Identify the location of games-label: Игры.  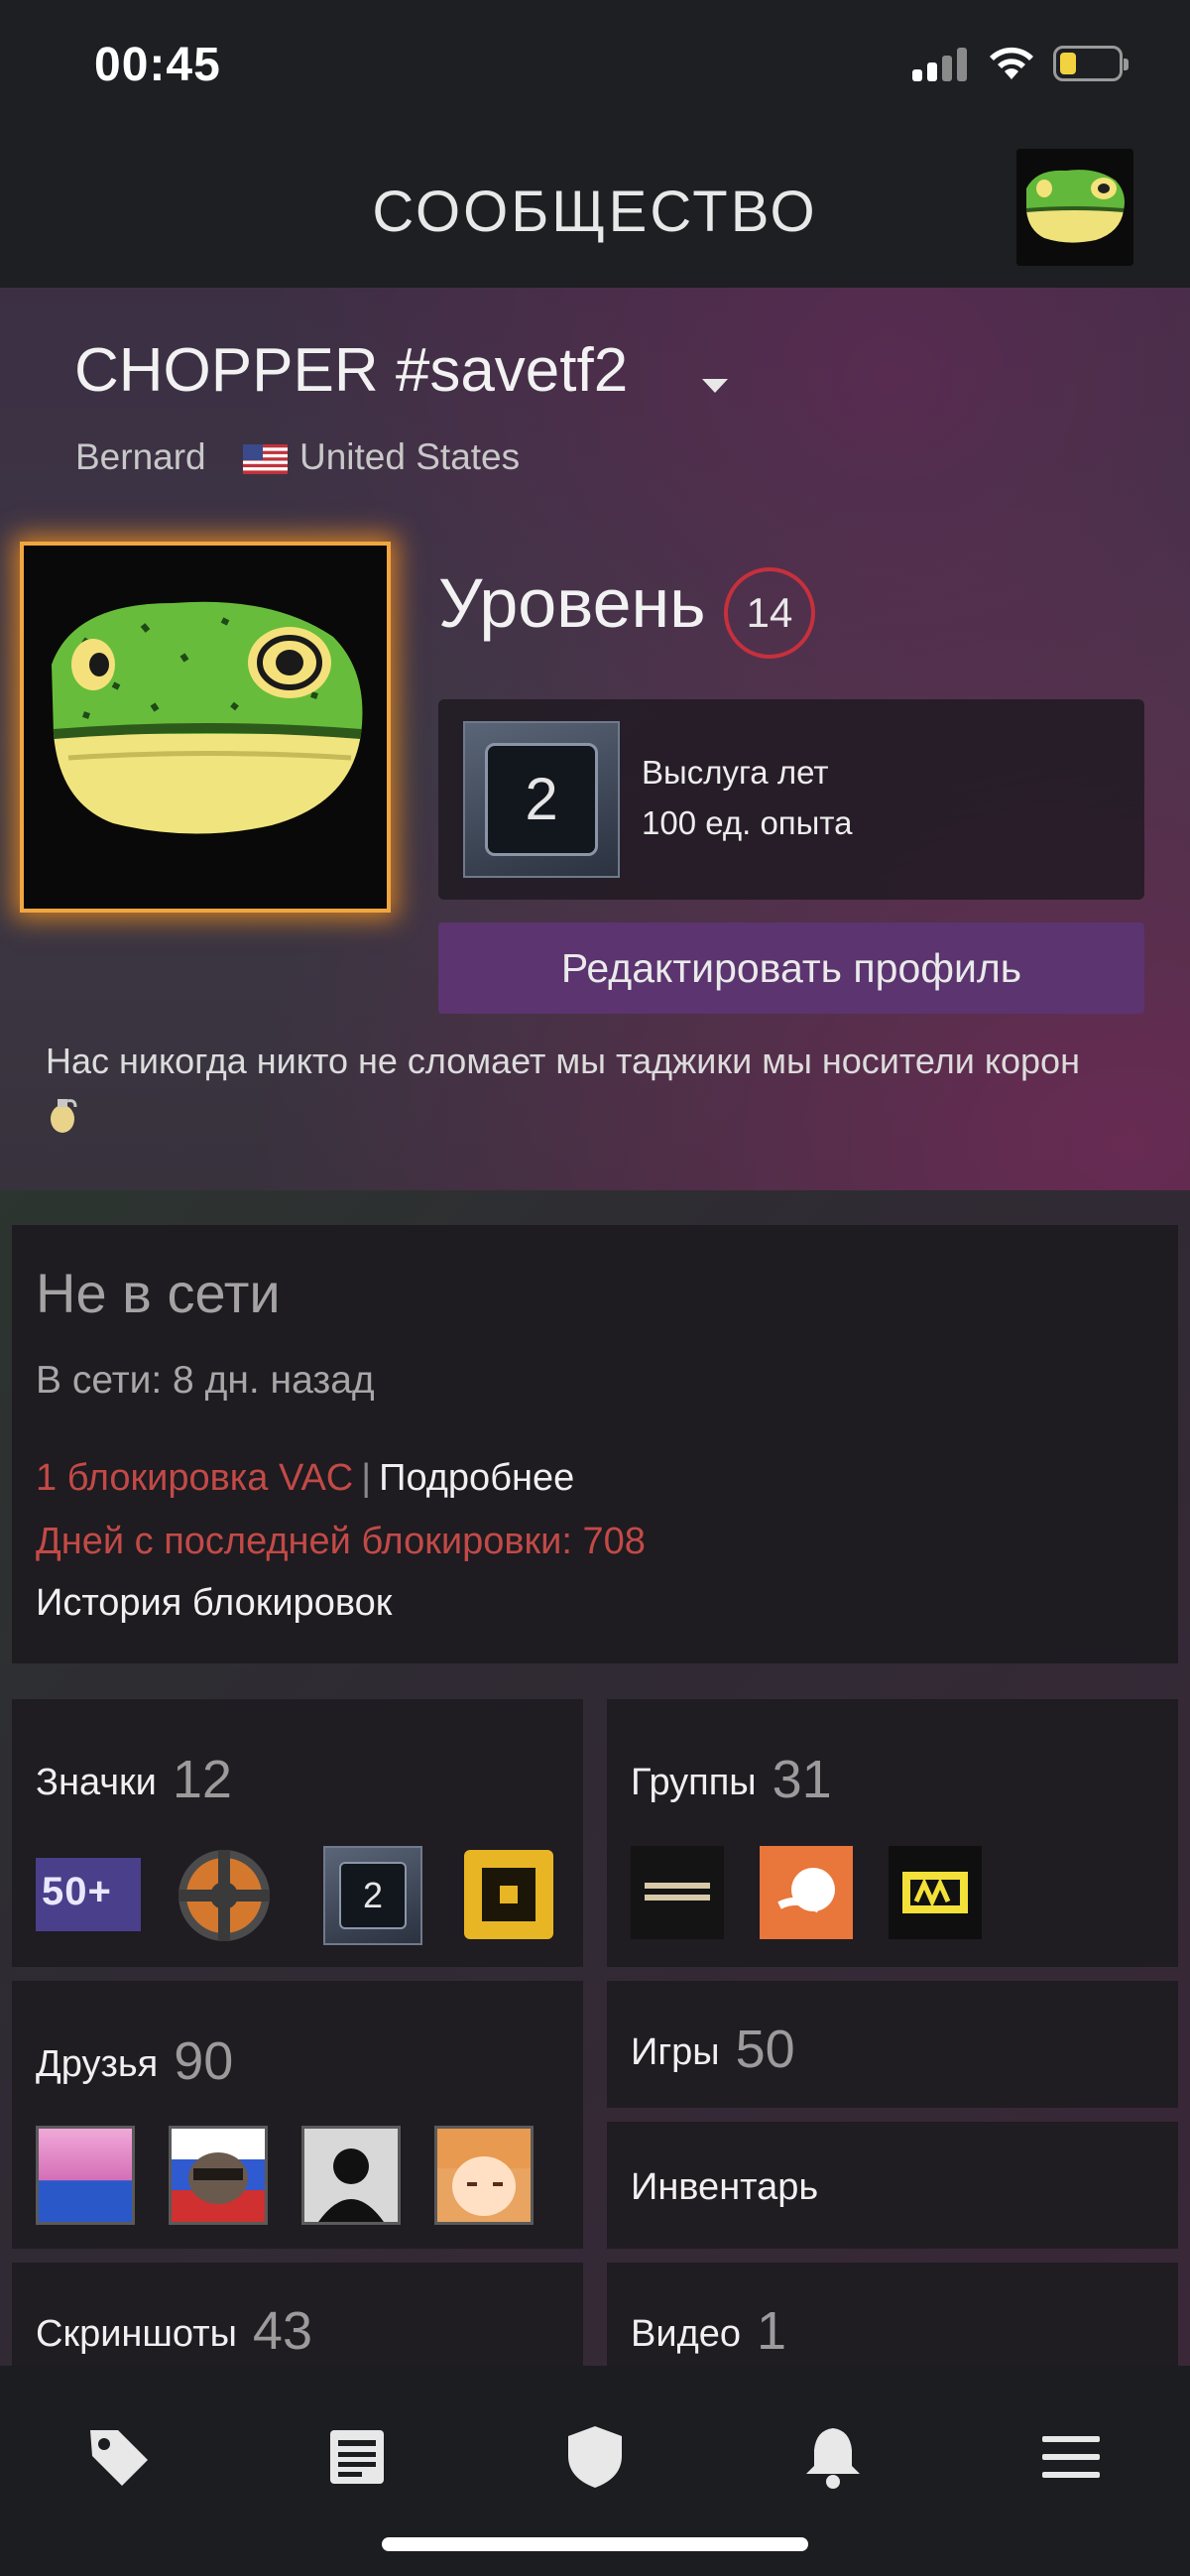
(675, 2052).